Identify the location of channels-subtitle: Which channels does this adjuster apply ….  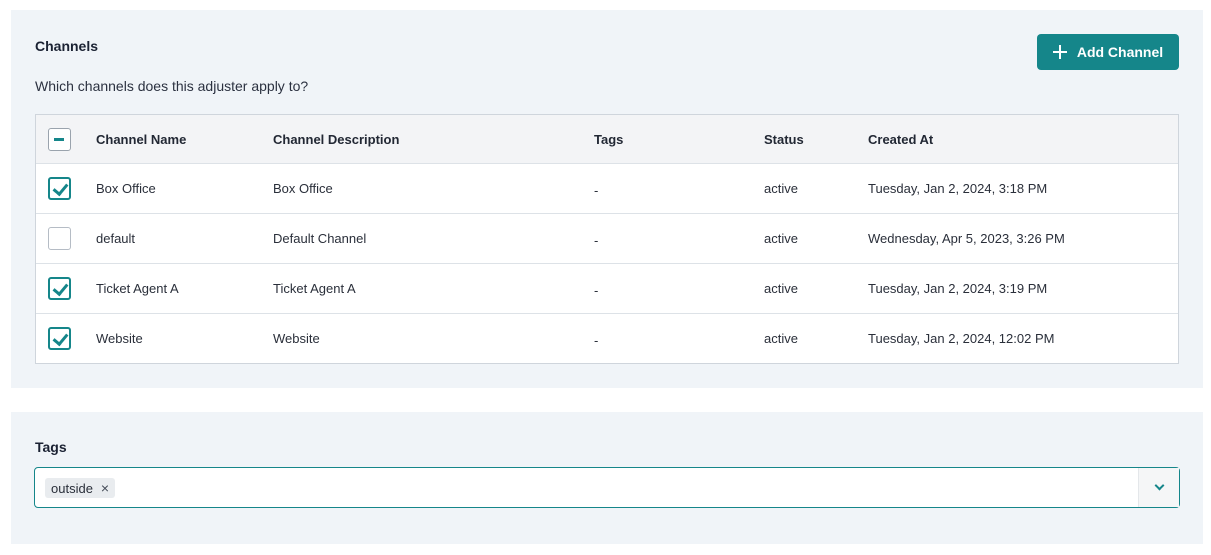
(172, 86).